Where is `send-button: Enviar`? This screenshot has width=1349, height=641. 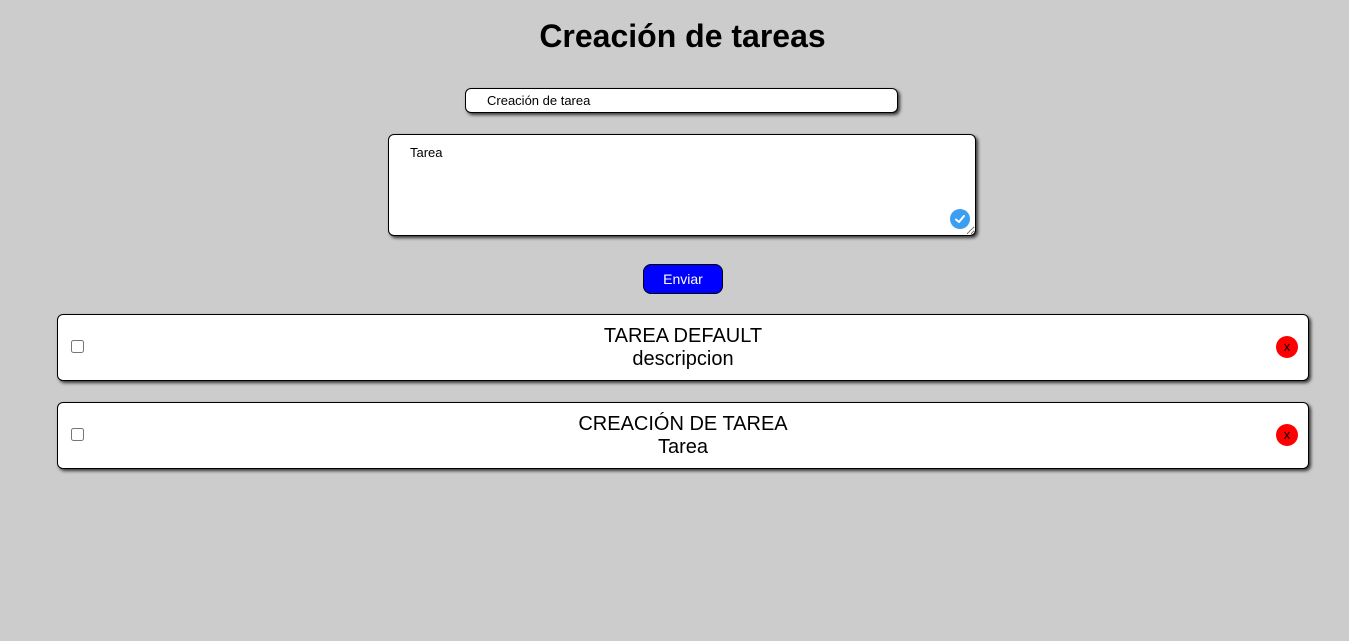
send-button: Enviar is located at coordinates (683, 279).